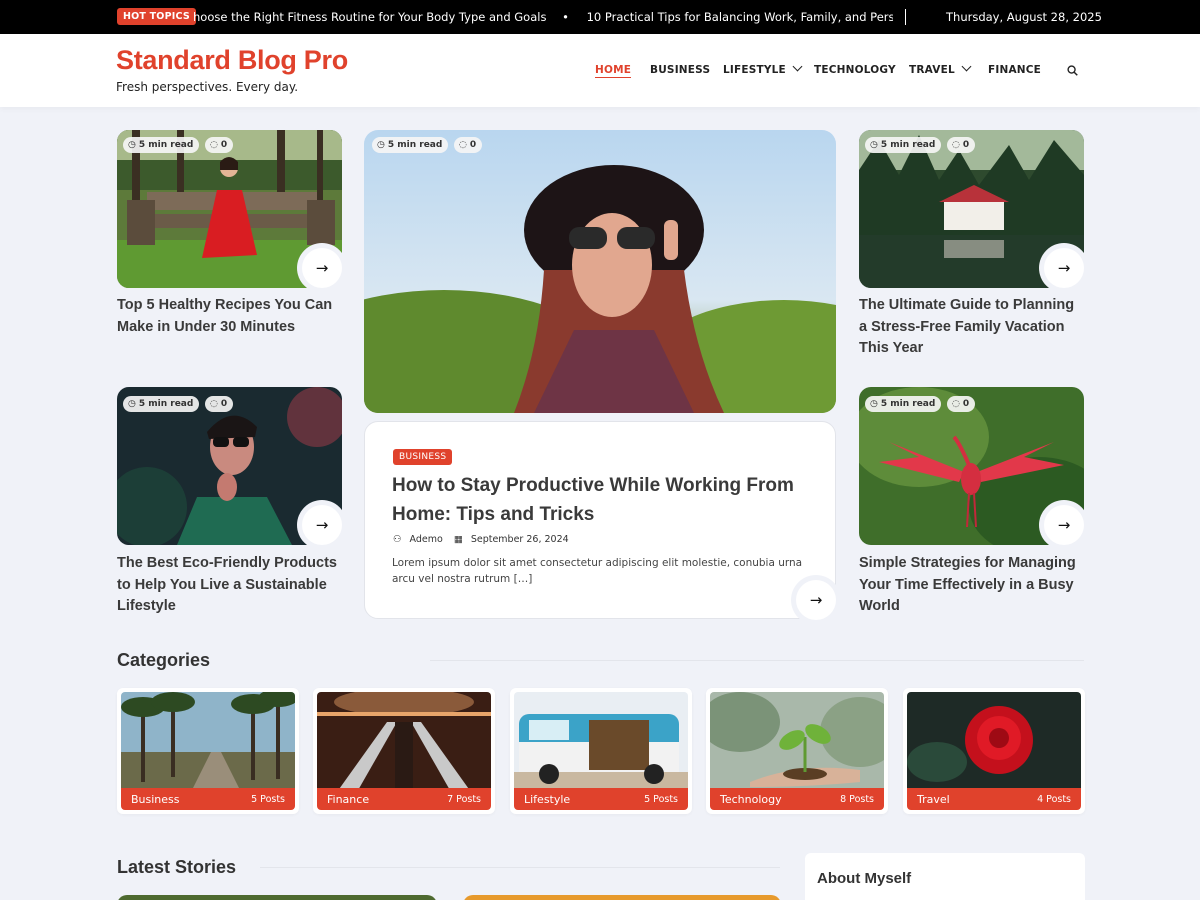 The image size is (1200, 900). What do you see at coordinates (933, 799) in the screenshot?
I see `category-name: Travel` at bounding box center [933, 799].